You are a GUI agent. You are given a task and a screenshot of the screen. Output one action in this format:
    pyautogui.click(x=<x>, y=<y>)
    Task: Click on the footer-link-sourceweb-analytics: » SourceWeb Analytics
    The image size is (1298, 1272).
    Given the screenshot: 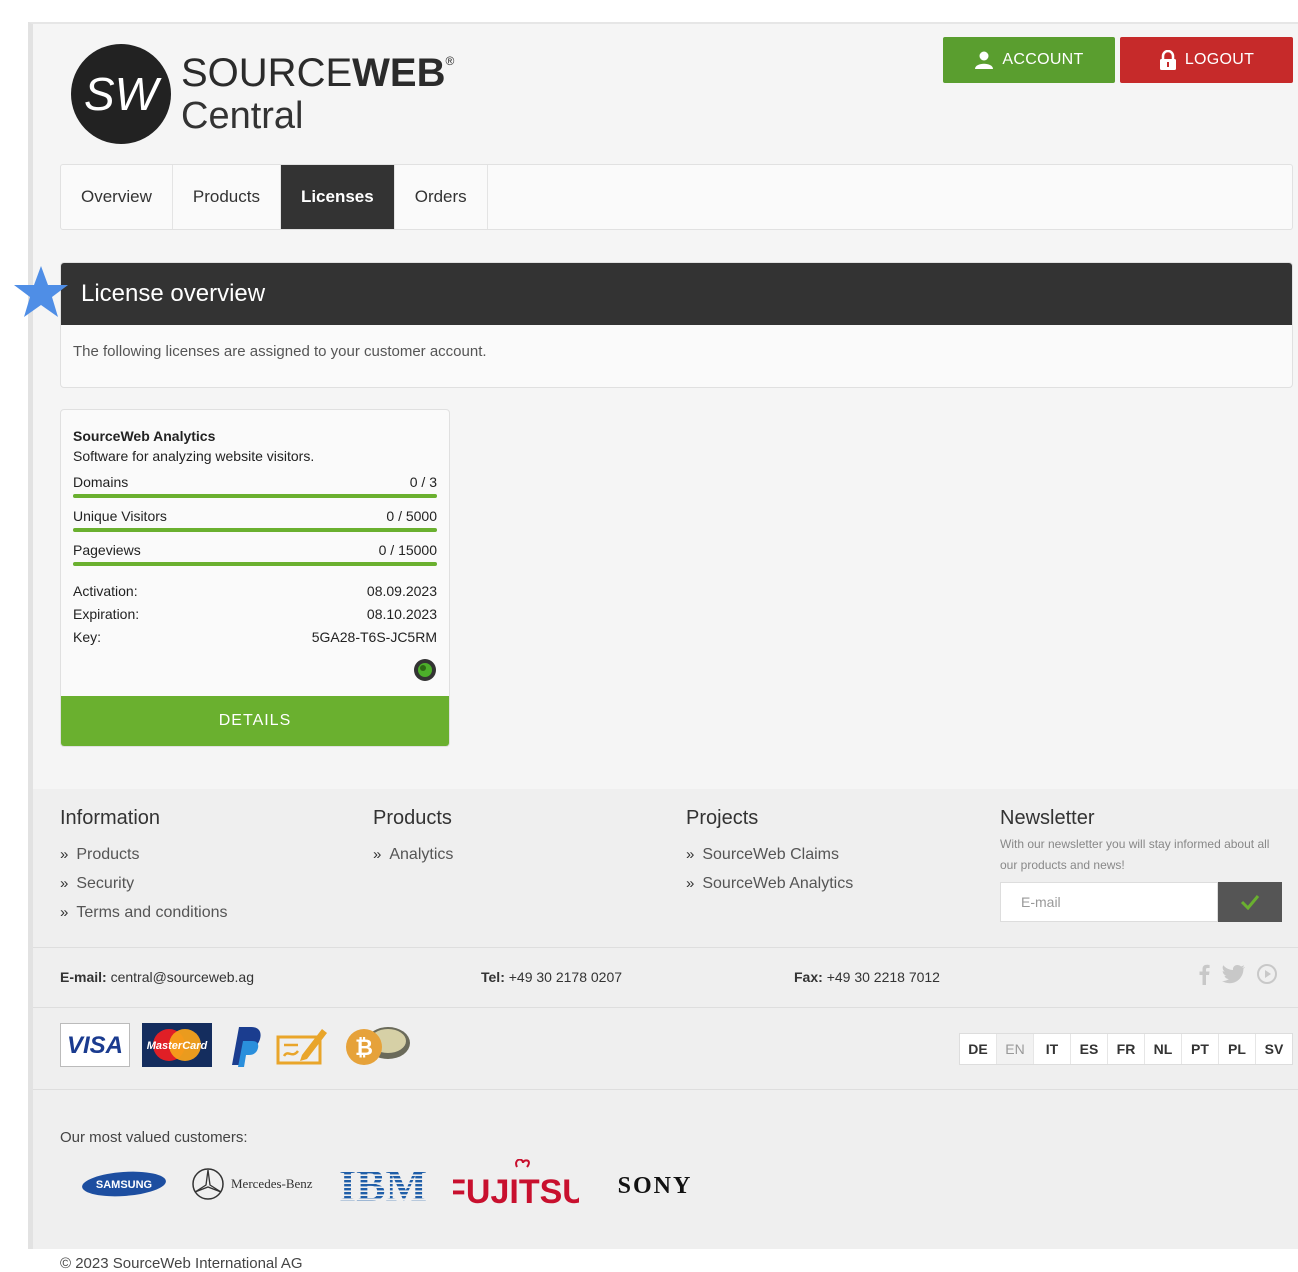 What is the action you would take?
    pyautogui.click(x=769, y=883)
    